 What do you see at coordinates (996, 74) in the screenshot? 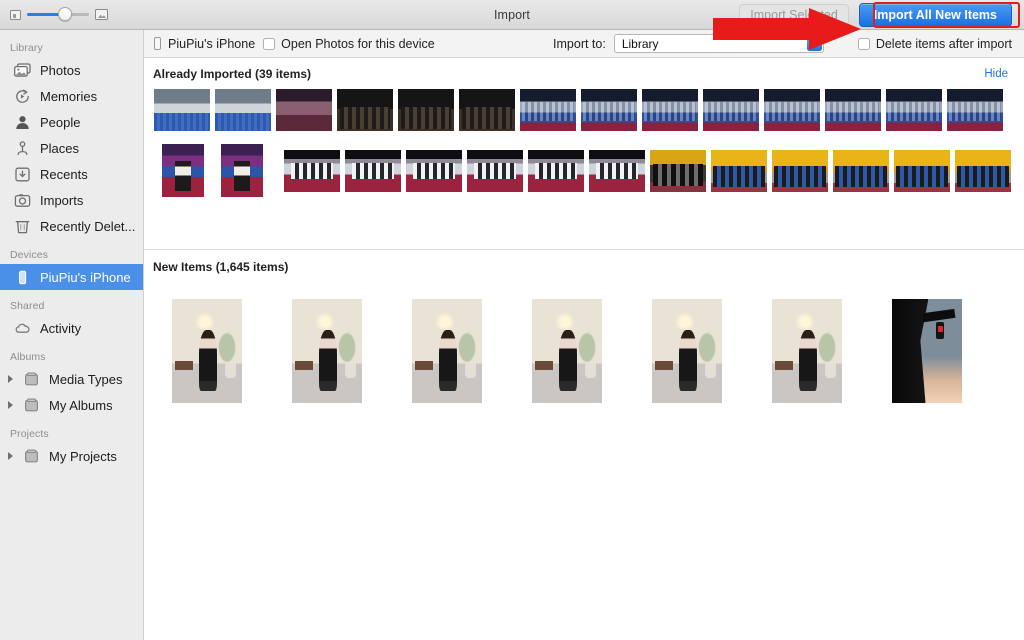
I see `hide-already-imported-link: Hide` at bounding box center [996, 74].